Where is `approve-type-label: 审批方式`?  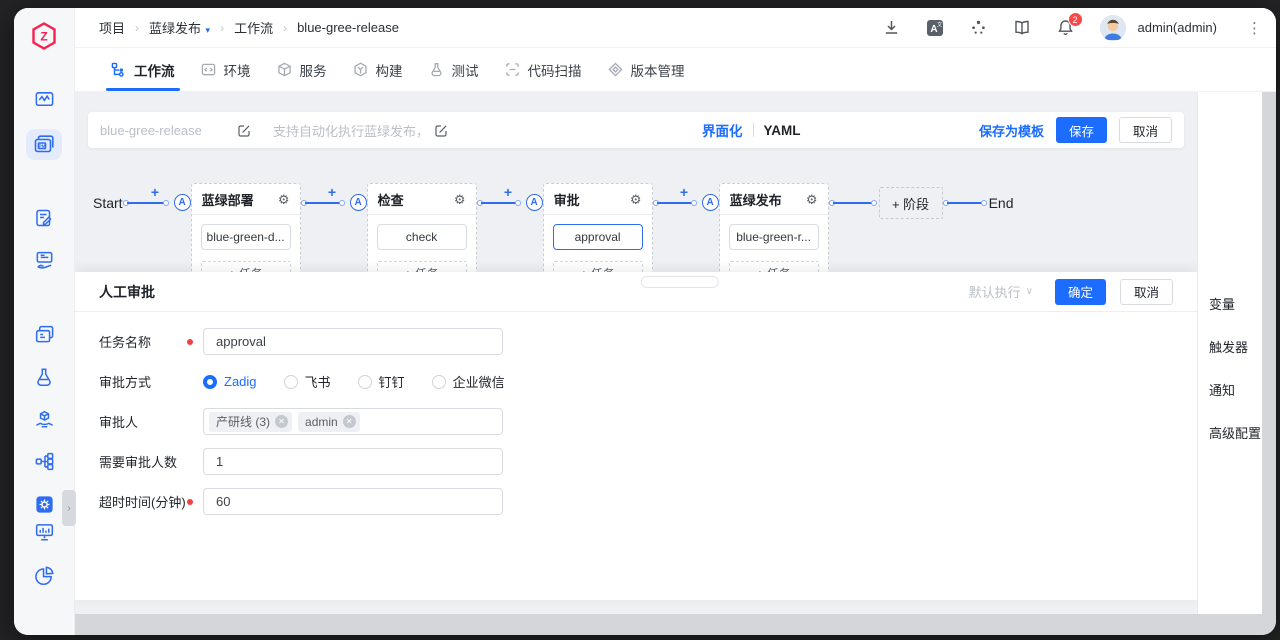 approve-type-label: 审批方式 is located at coordinates (125, 382).